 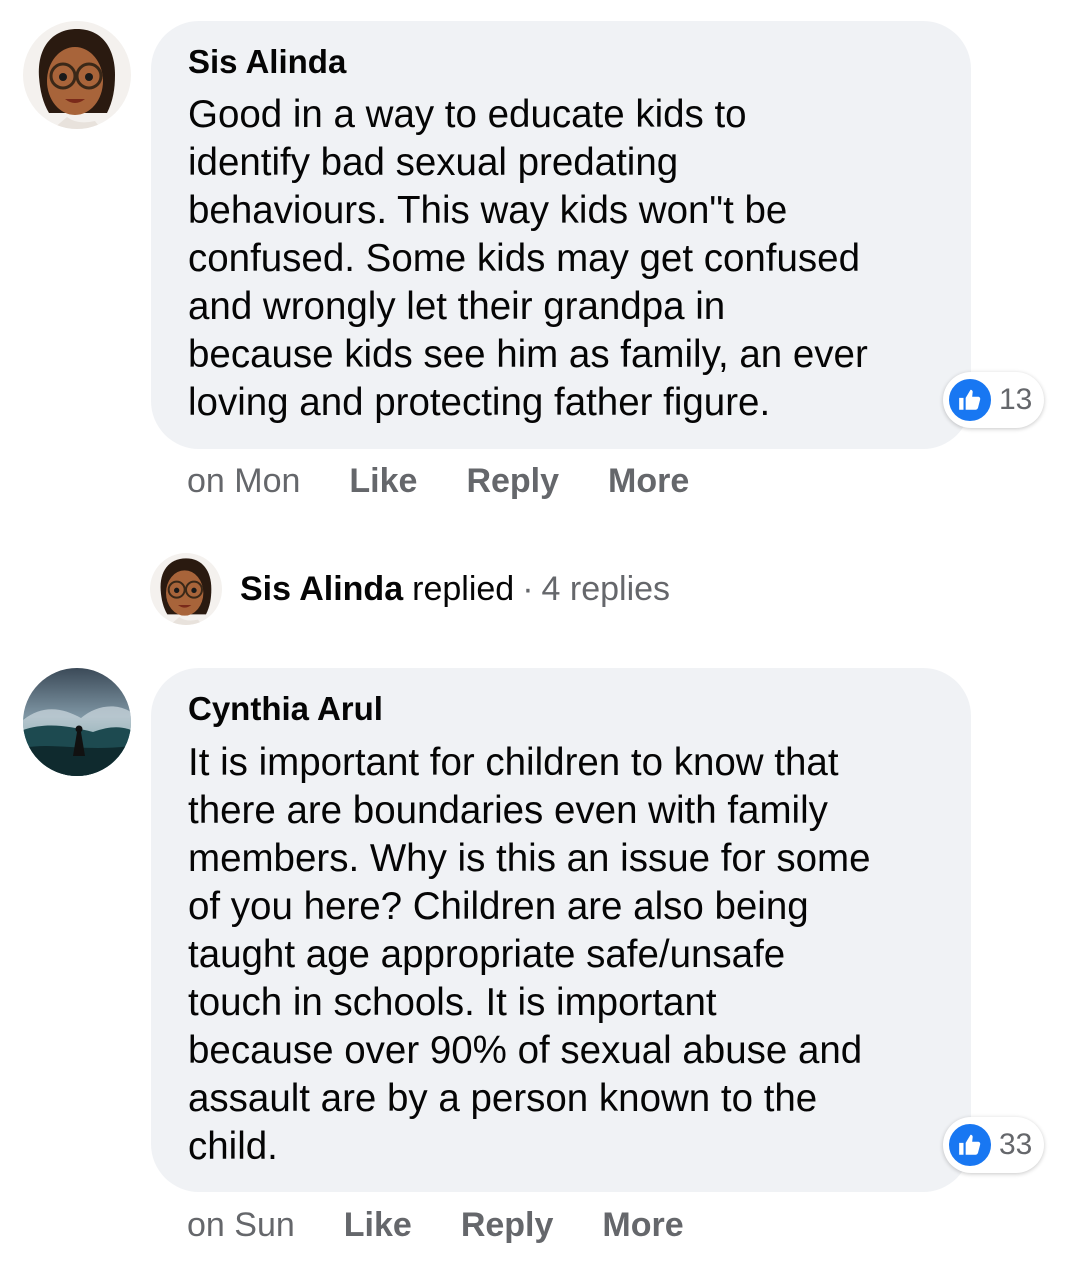 I want to click on reaction-count: 13, so click(x=1016, y=399).